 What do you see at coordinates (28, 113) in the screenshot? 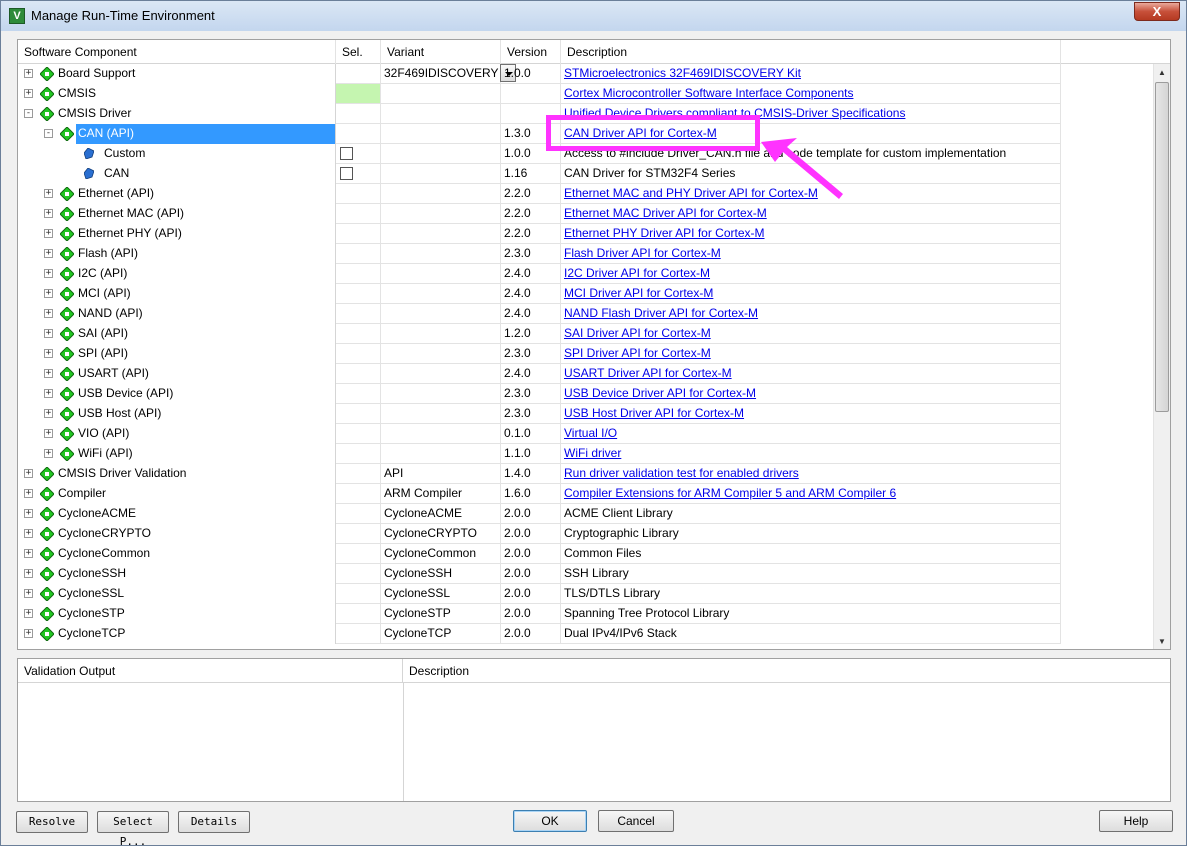
I see `collapse-icon: -` at bounding box center [28, 113].